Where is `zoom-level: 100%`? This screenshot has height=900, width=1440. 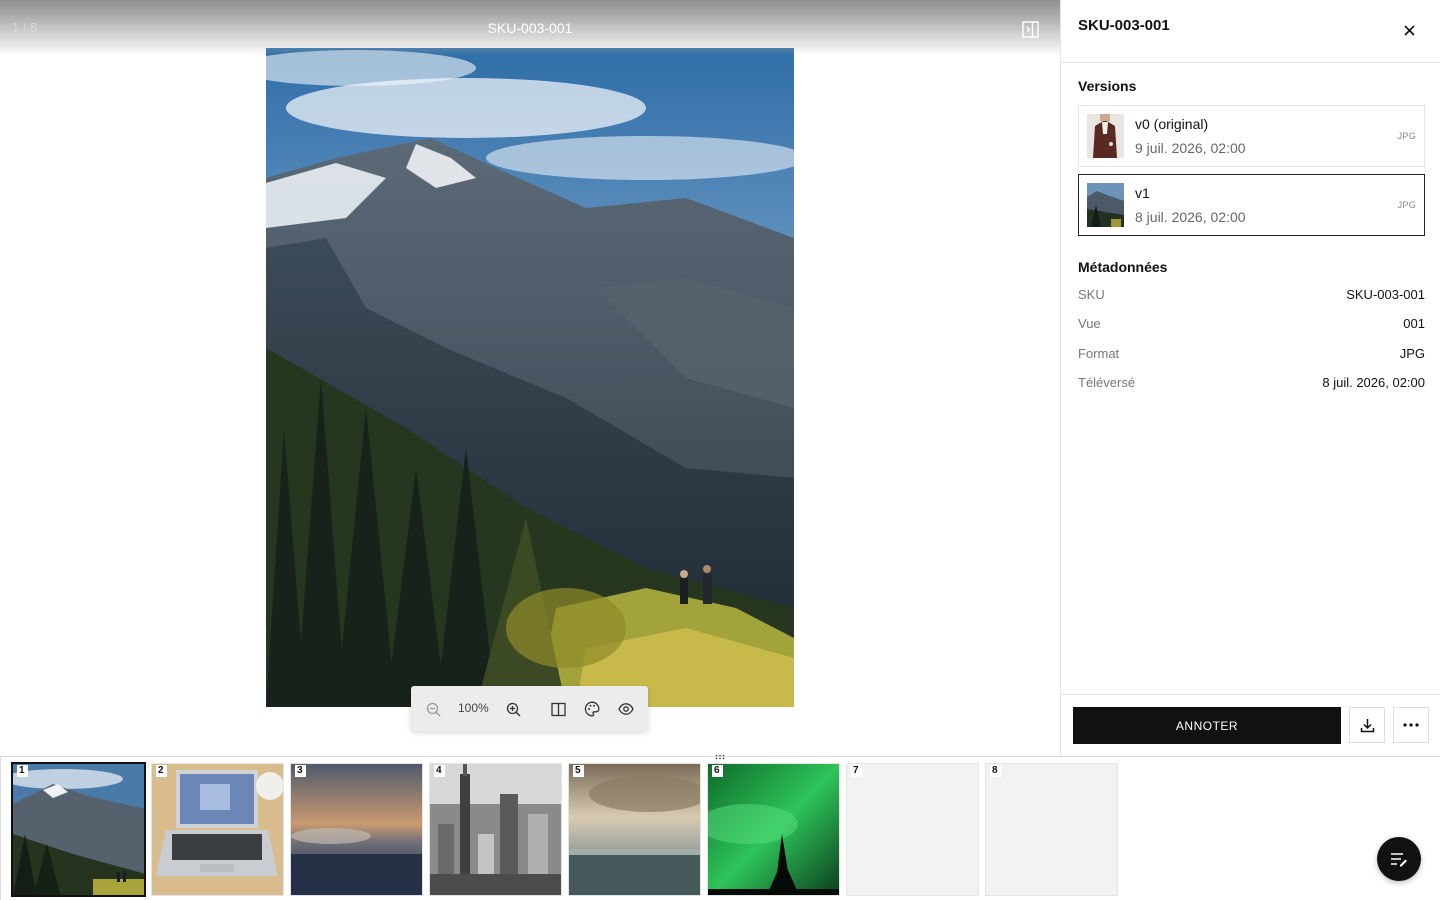
zoom-level: 100% is located at coordinates (473, 708).